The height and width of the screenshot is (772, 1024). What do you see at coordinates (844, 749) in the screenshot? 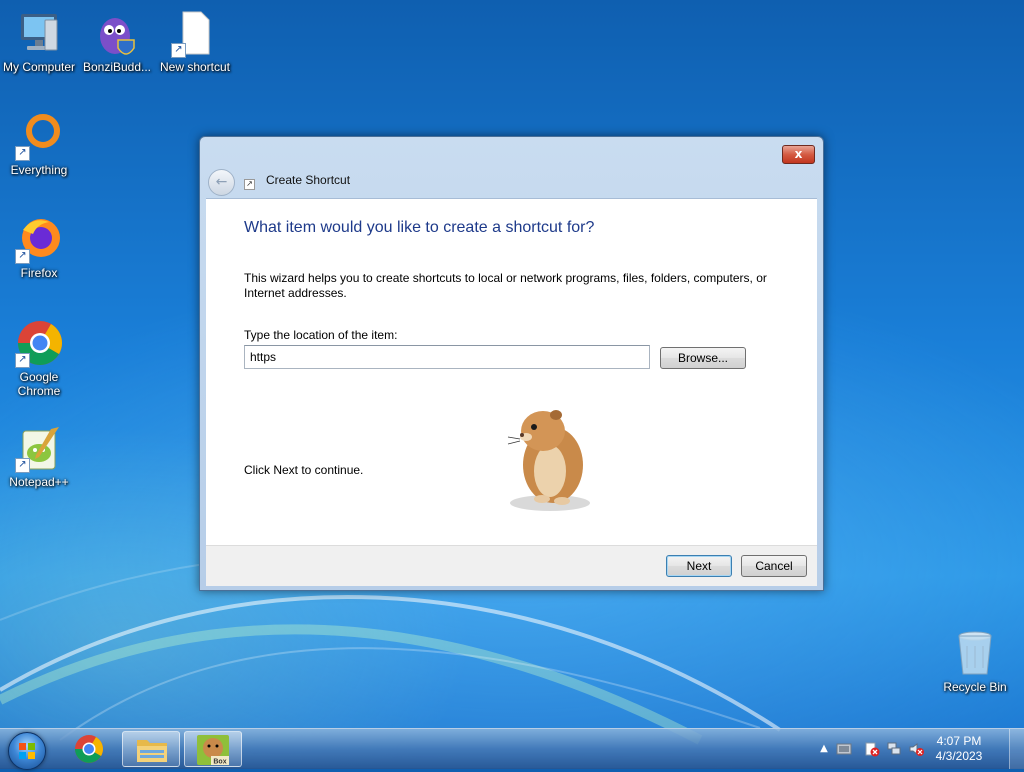
I see `action-center-icon` at bounding box center [844, 749].